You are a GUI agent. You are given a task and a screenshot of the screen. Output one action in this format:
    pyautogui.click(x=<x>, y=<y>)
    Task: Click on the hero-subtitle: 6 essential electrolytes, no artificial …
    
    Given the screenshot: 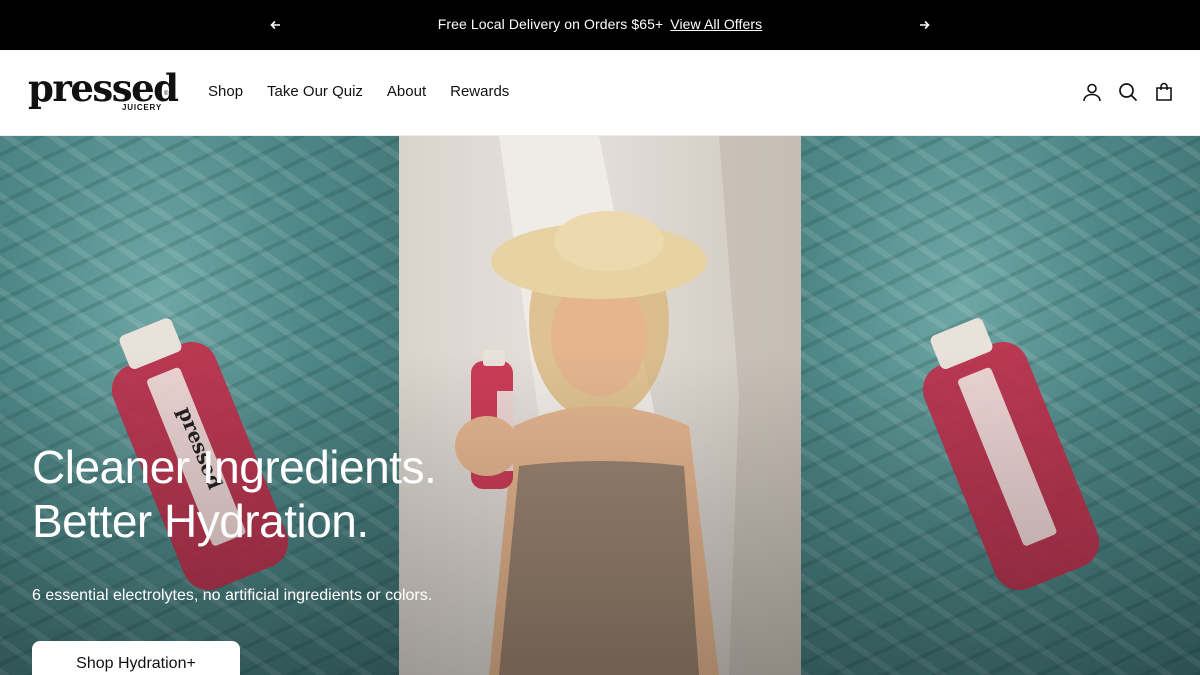 What is the action you would take?
    pyautogui.click(x=232, y=595)
    